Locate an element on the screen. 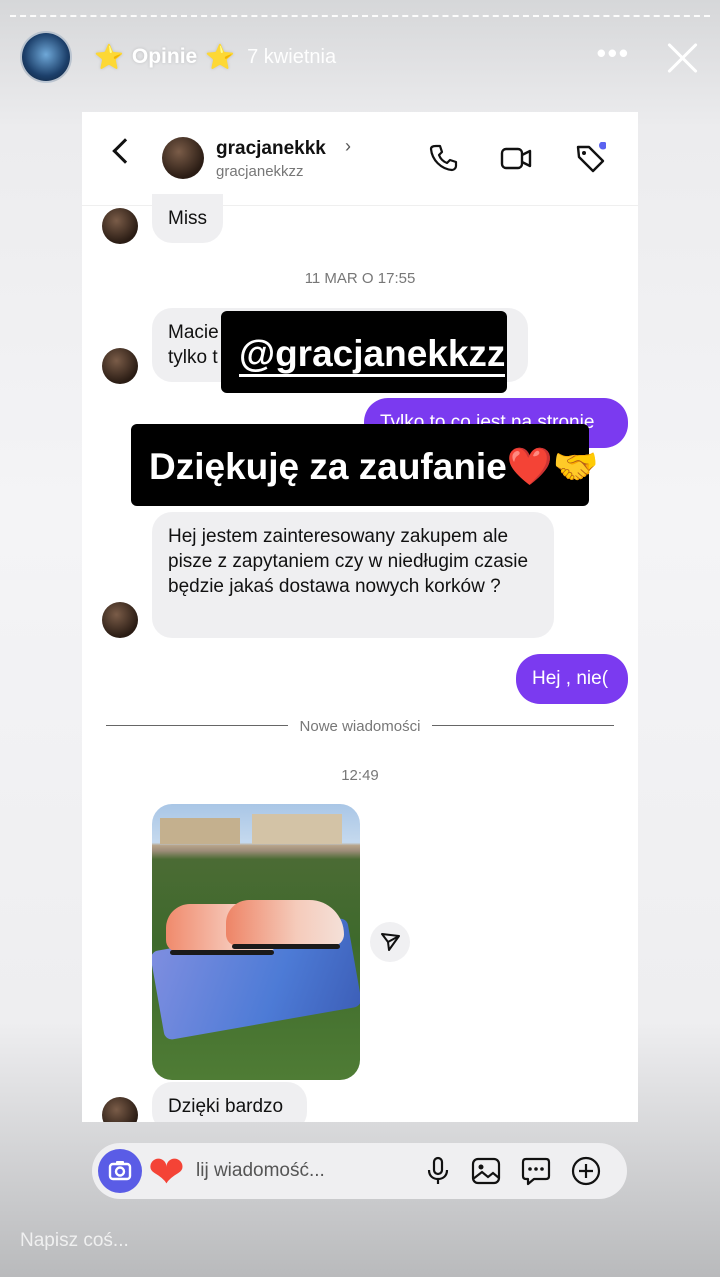 Image resolution: width=720 pixels, height=1277 pixels. text-sticker: Dziękuję za zaufanie❤️🤝 is located at coordinates (365, 465).